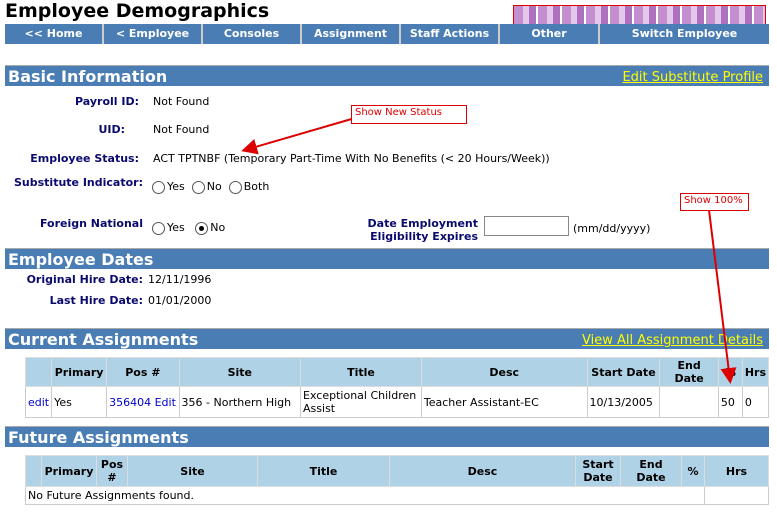 Image resolution: width=777 pixels, height=516 pixels. Describe the element at coordinates (722, 296) in the screenshot. I see `percent-arrow` at that location.